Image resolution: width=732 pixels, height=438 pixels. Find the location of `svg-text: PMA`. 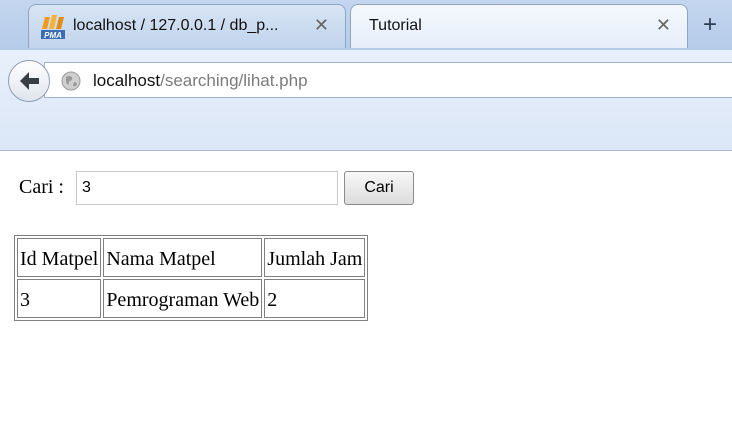

svg-text: PMA is located at coordinates (53, 35).